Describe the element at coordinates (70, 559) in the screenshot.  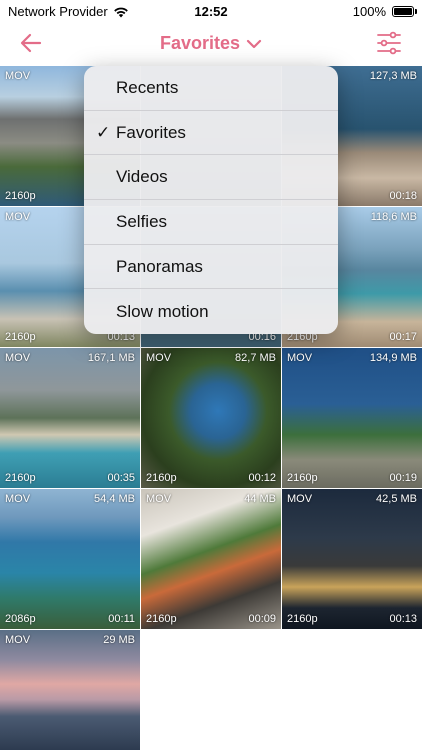
I see `video-thumbnail: MOV 54,4 MB 2086p 00:11` at that location.